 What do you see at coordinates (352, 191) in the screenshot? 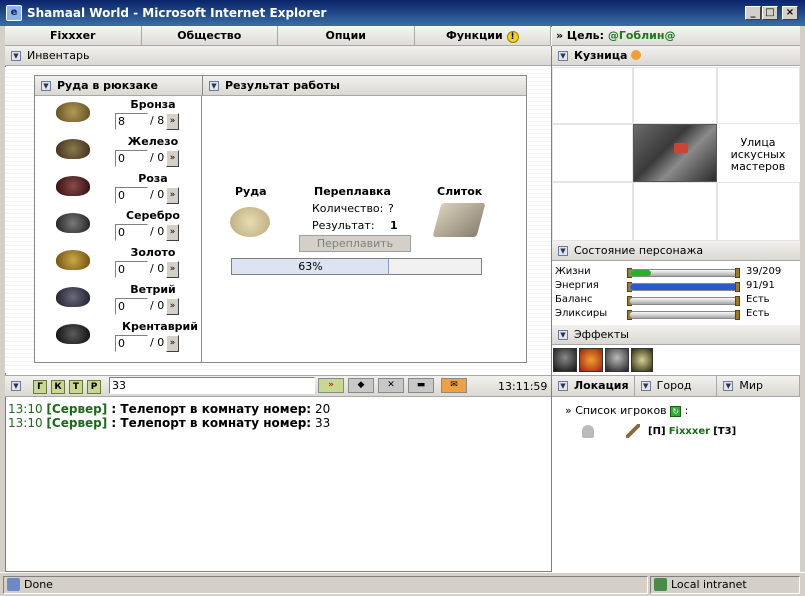
I see `smelt-label: Переплавка` at bounding box center [352, 191].